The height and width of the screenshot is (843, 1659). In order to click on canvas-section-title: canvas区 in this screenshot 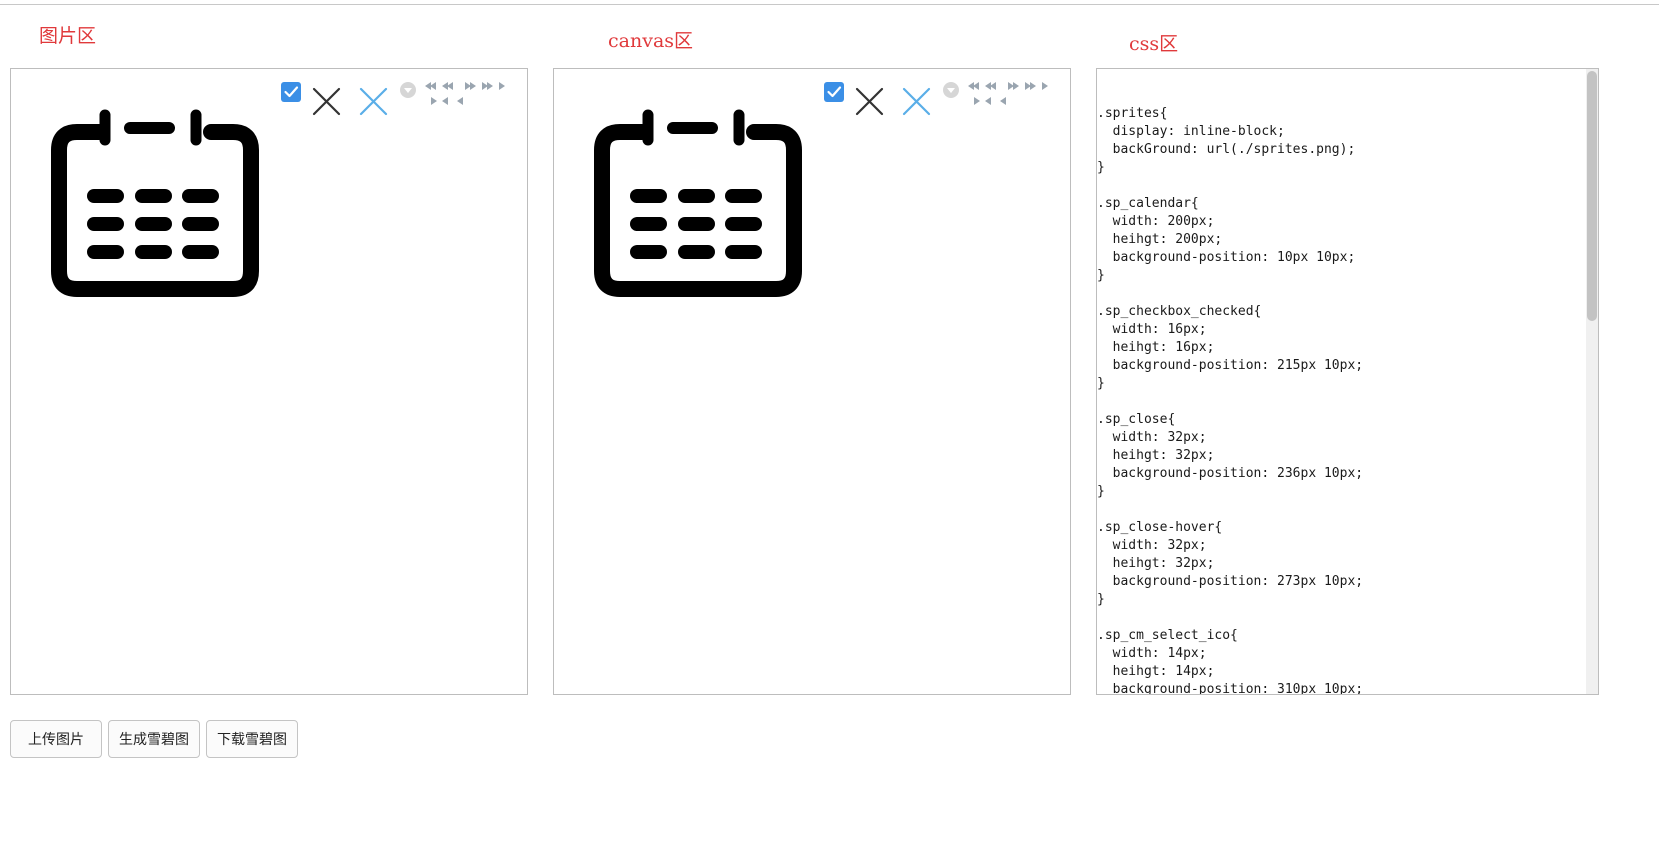, I will do `click(651, 41)`.